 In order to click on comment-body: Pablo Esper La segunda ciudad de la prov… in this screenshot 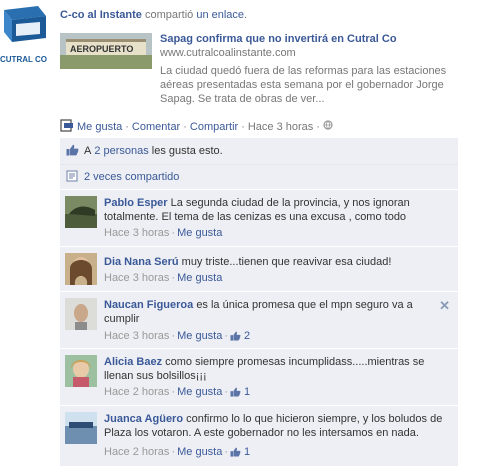, I will do `click(271, 210)`.